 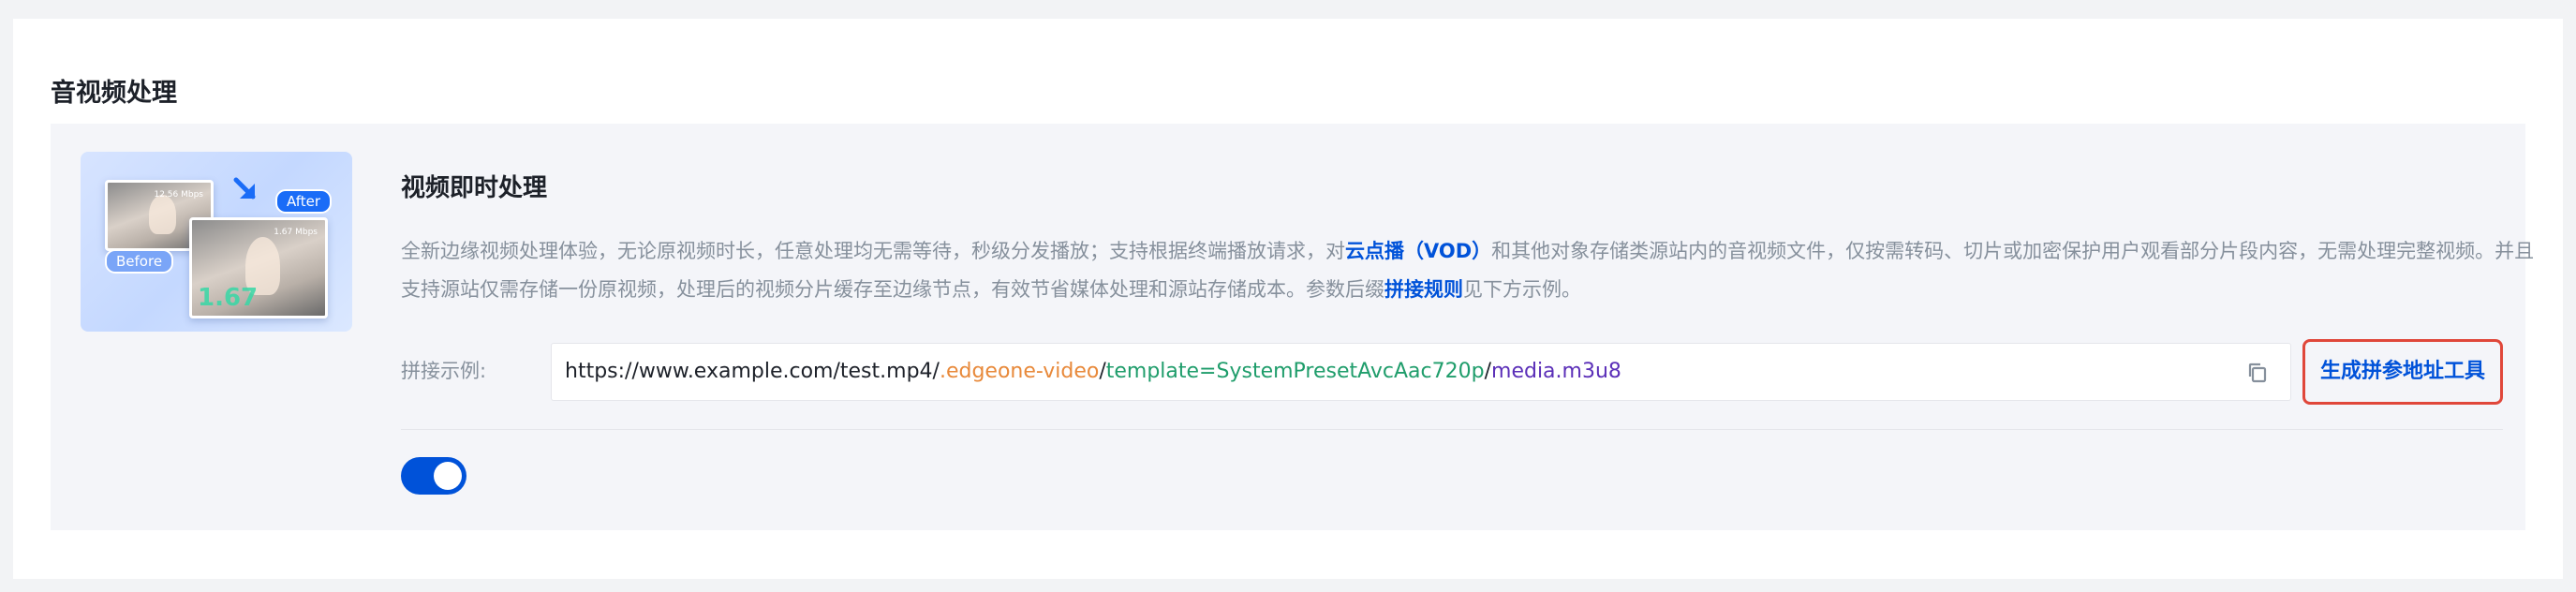 What do you see at coordinates (229, 298) in the screenshot?
I see `after-overlay-number: 1.67` at bounding box center [229, 298].